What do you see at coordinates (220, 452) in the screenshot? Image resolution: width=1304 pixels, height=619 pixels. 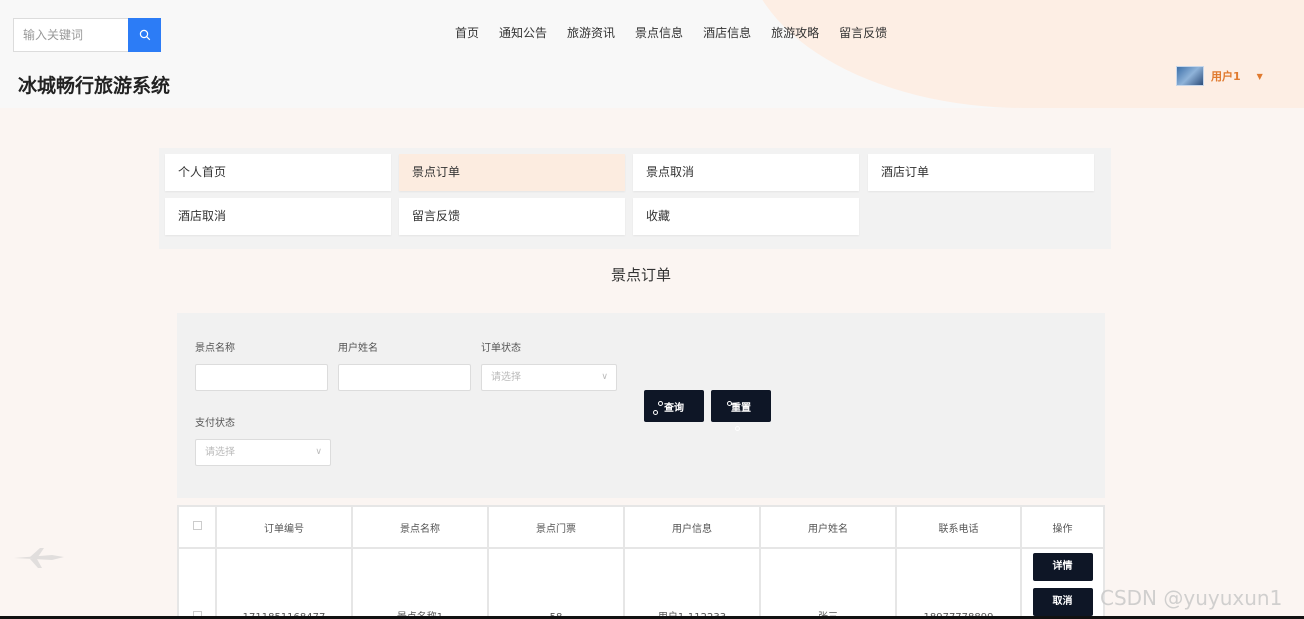 I see `pay-status-placeholder: 请选择` at bounding box center [220, 452].